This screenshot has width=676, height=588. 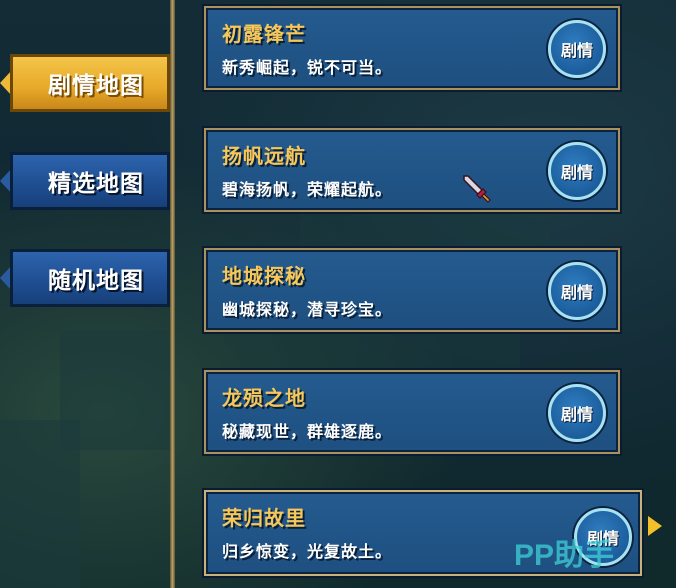 I want to click on tab-label: 剧情地图, so click(x=96, y=86).